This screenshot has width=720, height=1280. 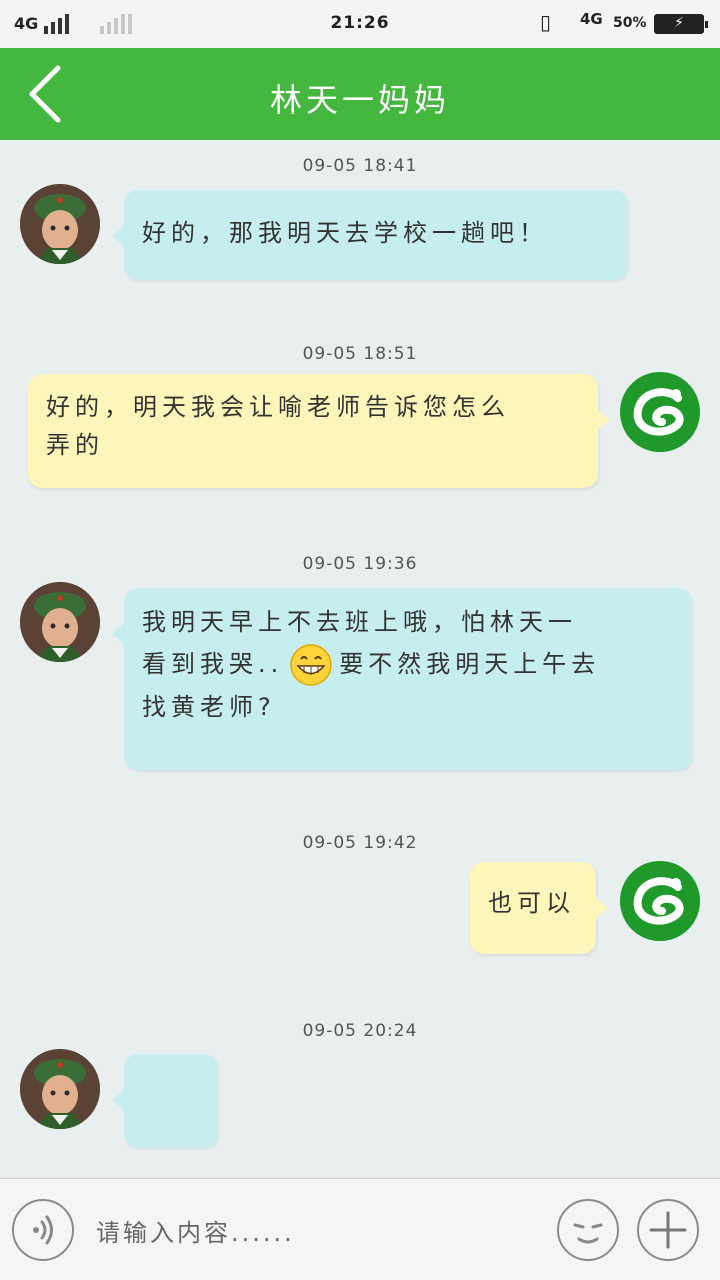 What do you see at coordinates (588, 1233) in the screenshot?
I see `emoji-face-icon` at bounding box center [588, 1233].